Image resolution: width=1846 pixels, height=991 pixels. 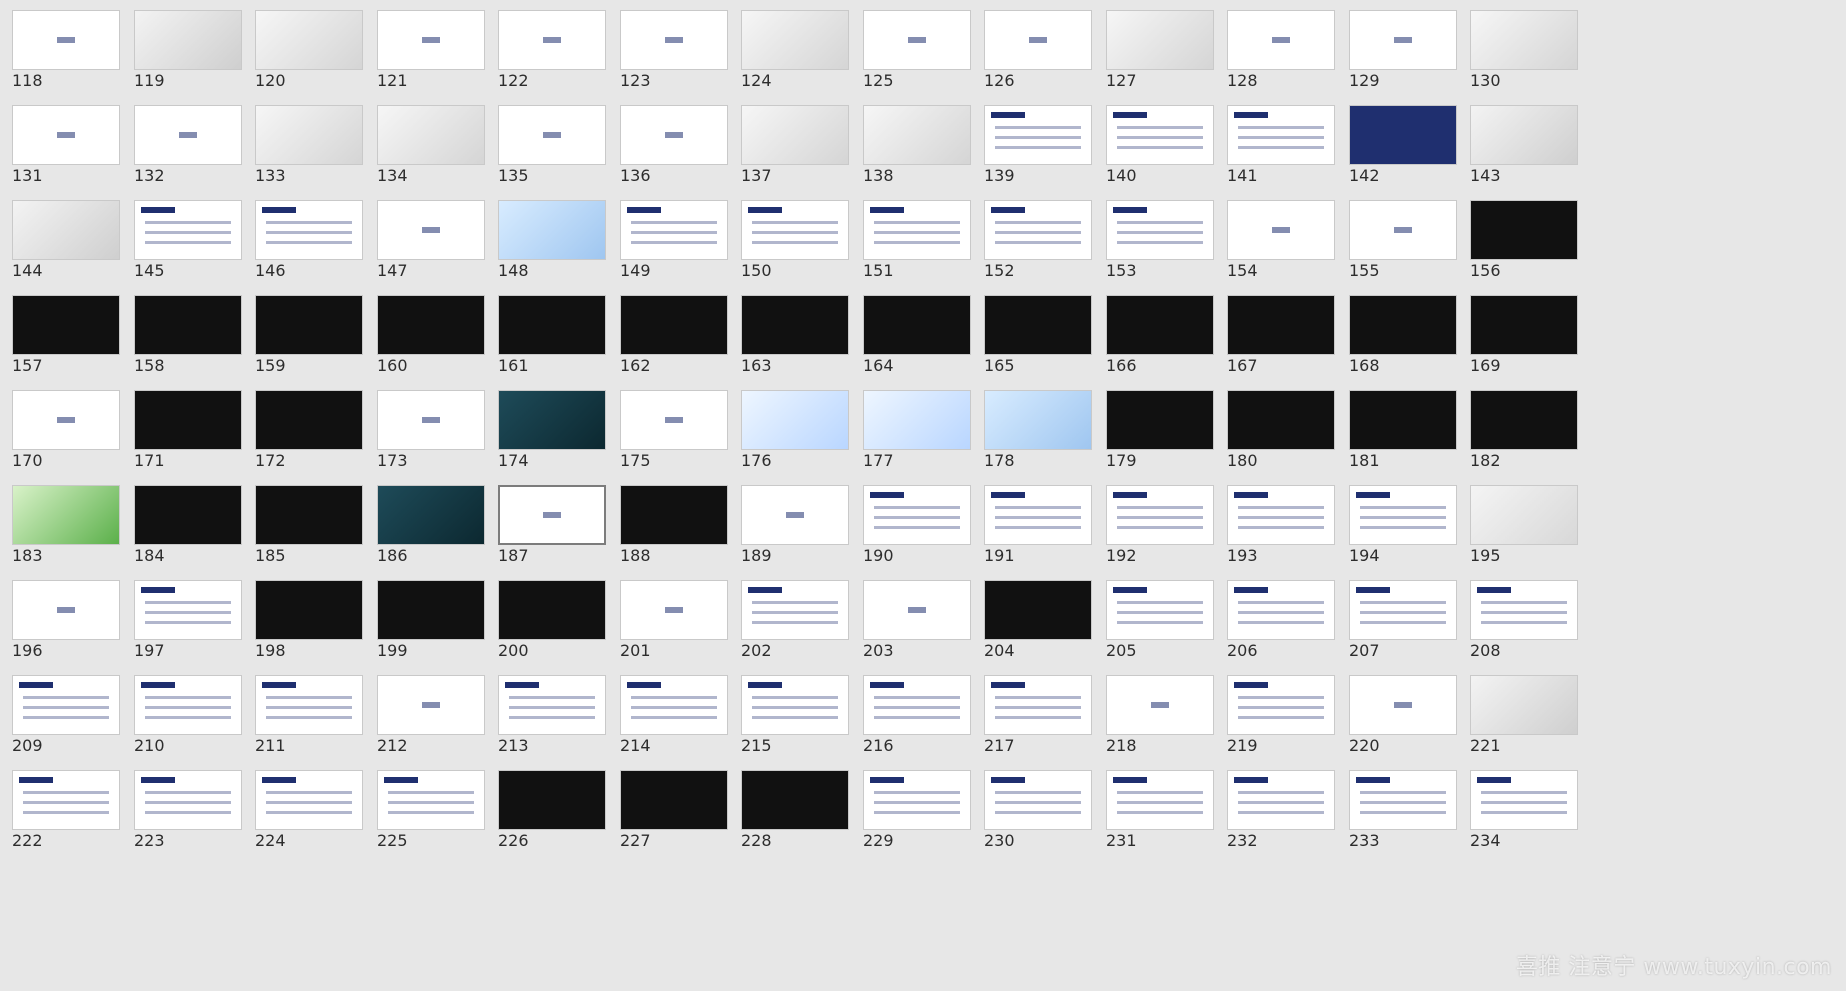 What do you see at coordinates (917, 621) in the screenshot?
I see `slide-thumbnail: 203` at bounding box center [917, 621].